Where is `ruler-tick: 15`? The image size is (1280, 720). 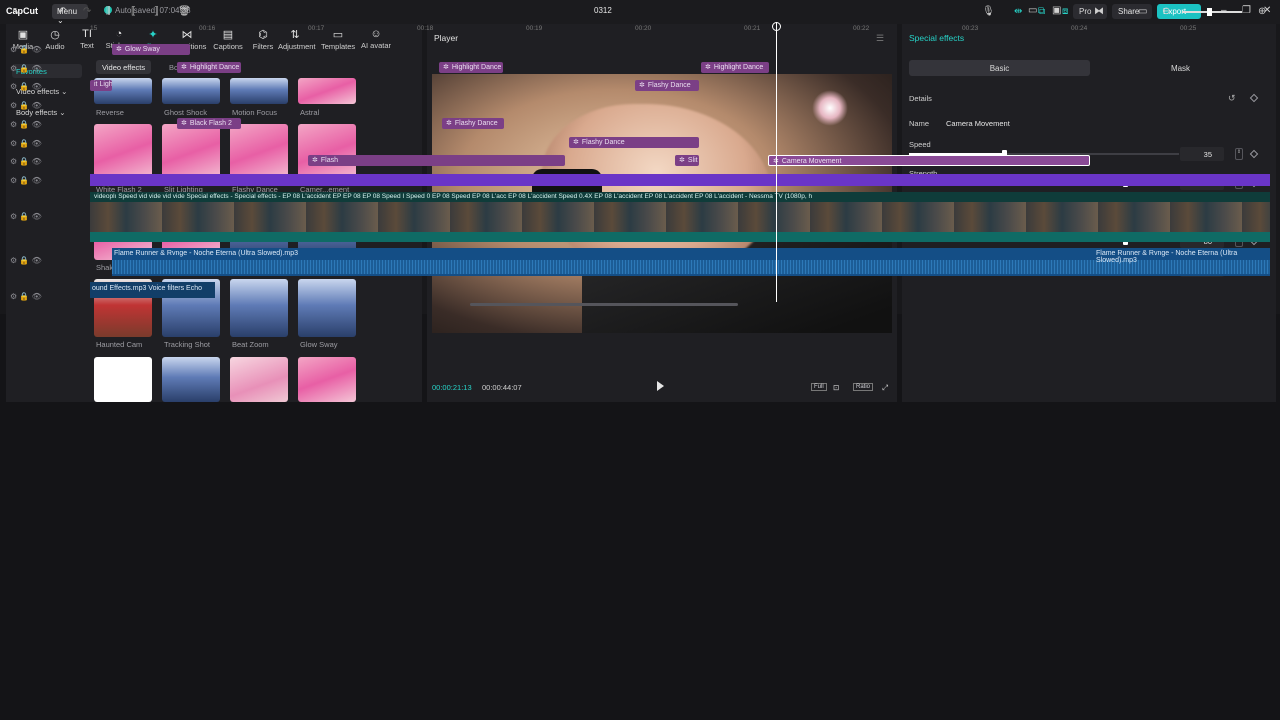 ruler-tick: 15 is located at coordinates (94, 28).